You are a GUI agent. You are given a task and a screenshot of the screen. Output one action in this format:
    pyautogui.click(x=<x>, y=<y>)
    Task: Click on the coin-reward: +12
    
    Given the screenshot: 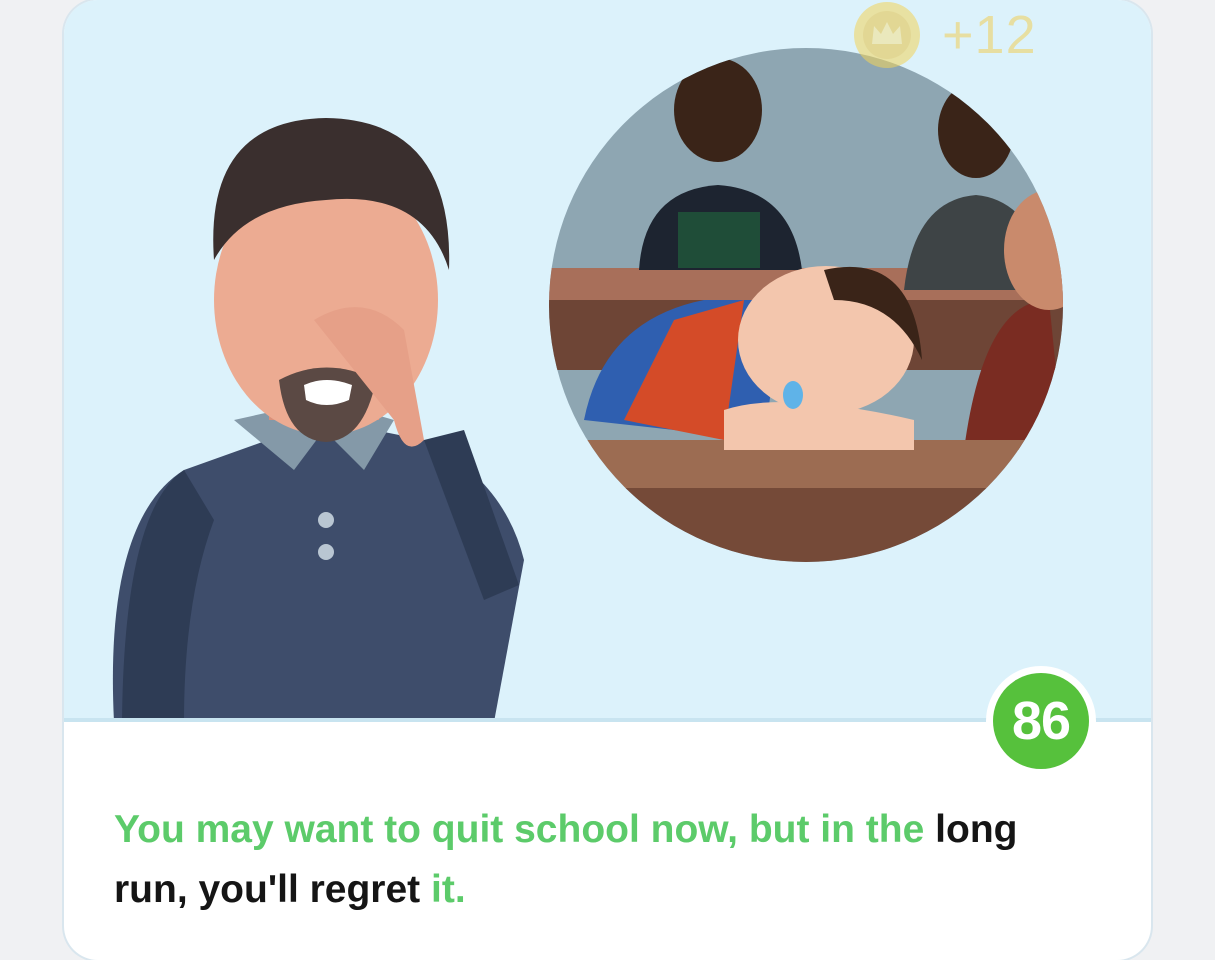 What is the action you would take?
    pyautogui.click(x=944, y=35)
    